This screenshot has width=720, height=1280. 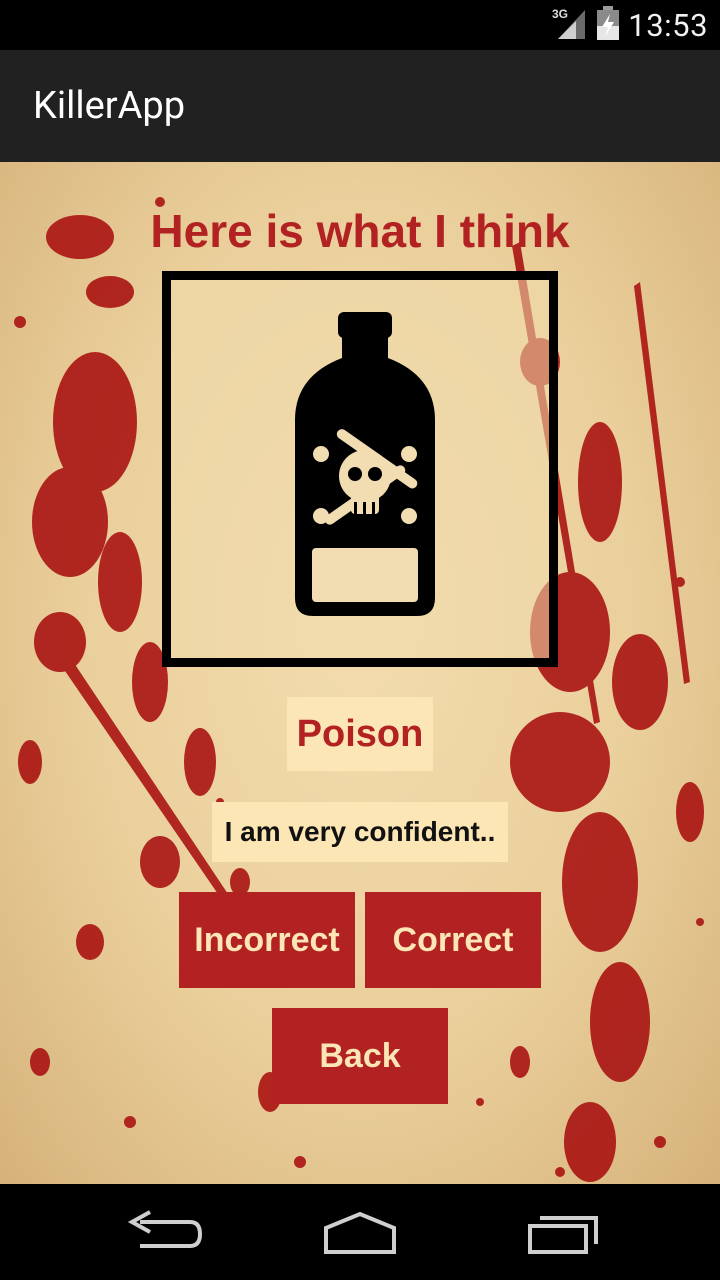 I want to click on status-clock: 13:53, so click(x=668, y=25).